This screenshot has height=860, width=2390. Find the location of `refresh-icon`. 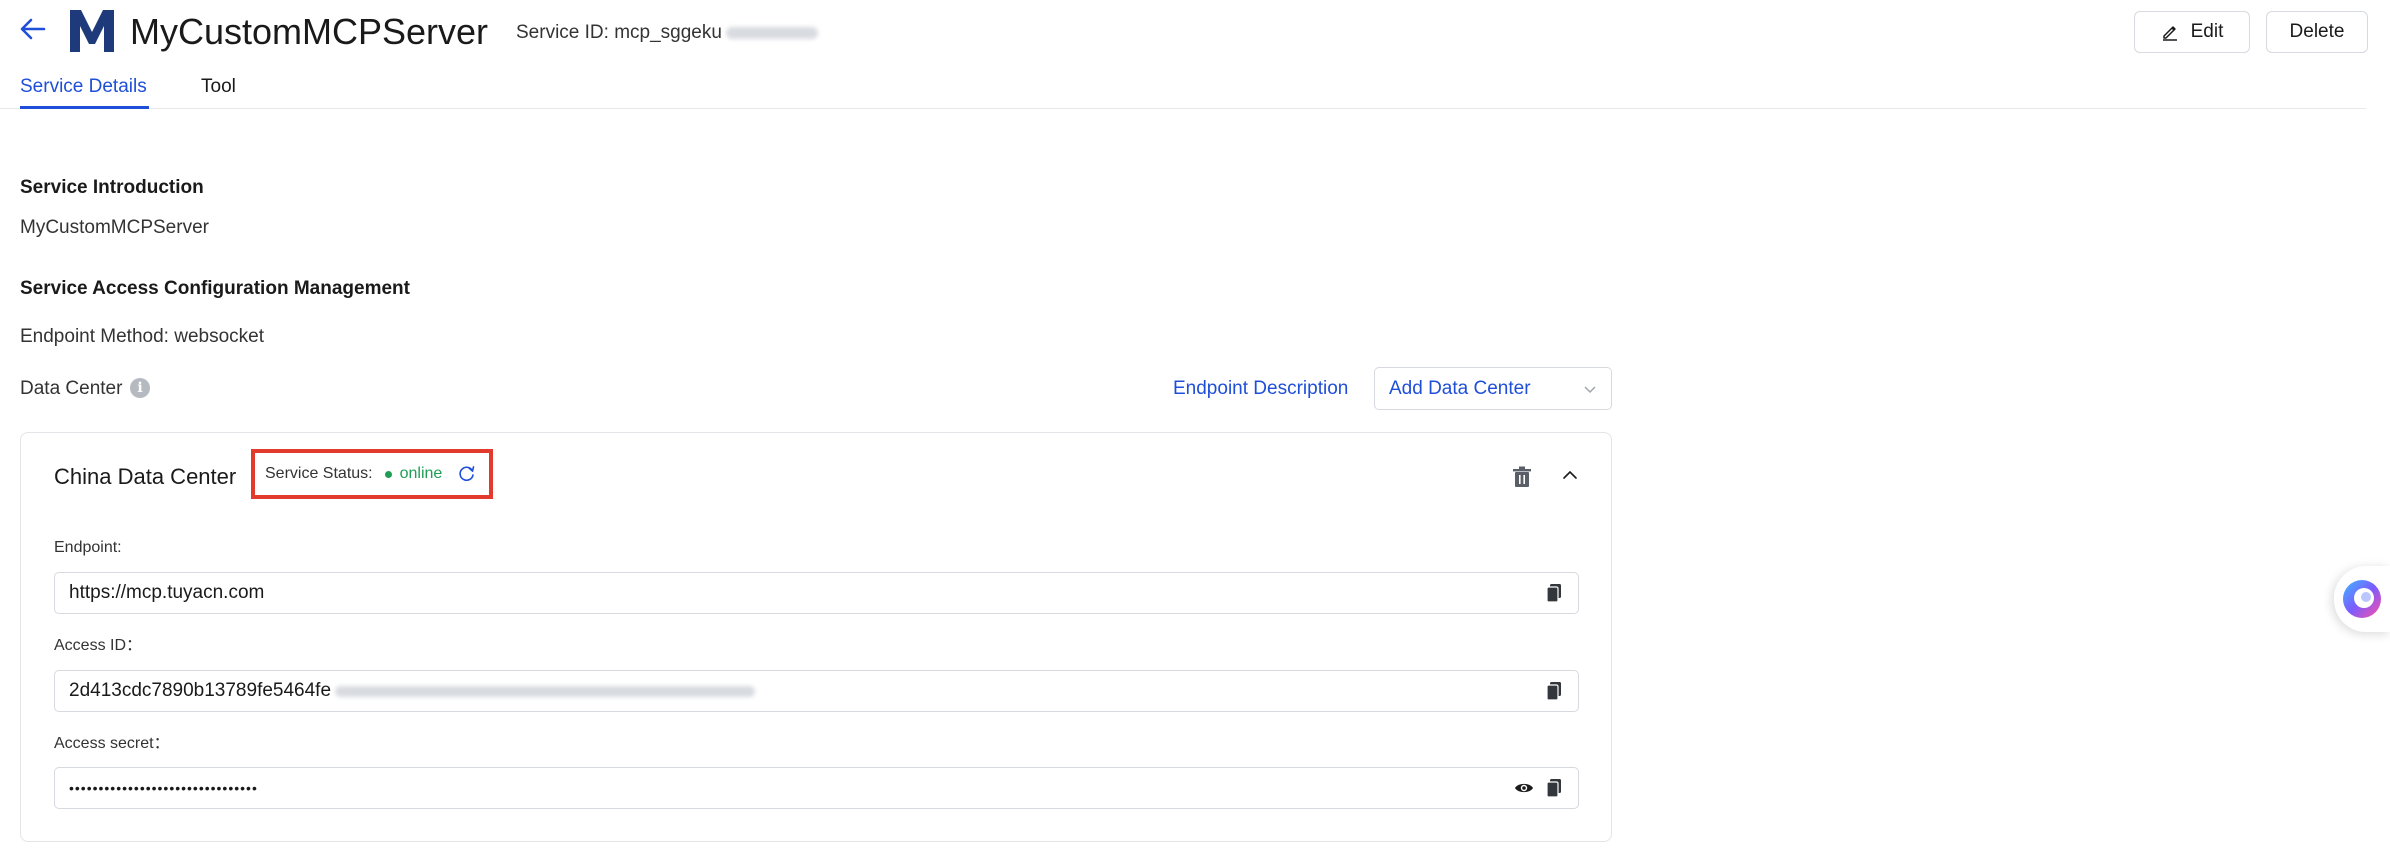

refresh-icon is located at coordinates (467, 474).